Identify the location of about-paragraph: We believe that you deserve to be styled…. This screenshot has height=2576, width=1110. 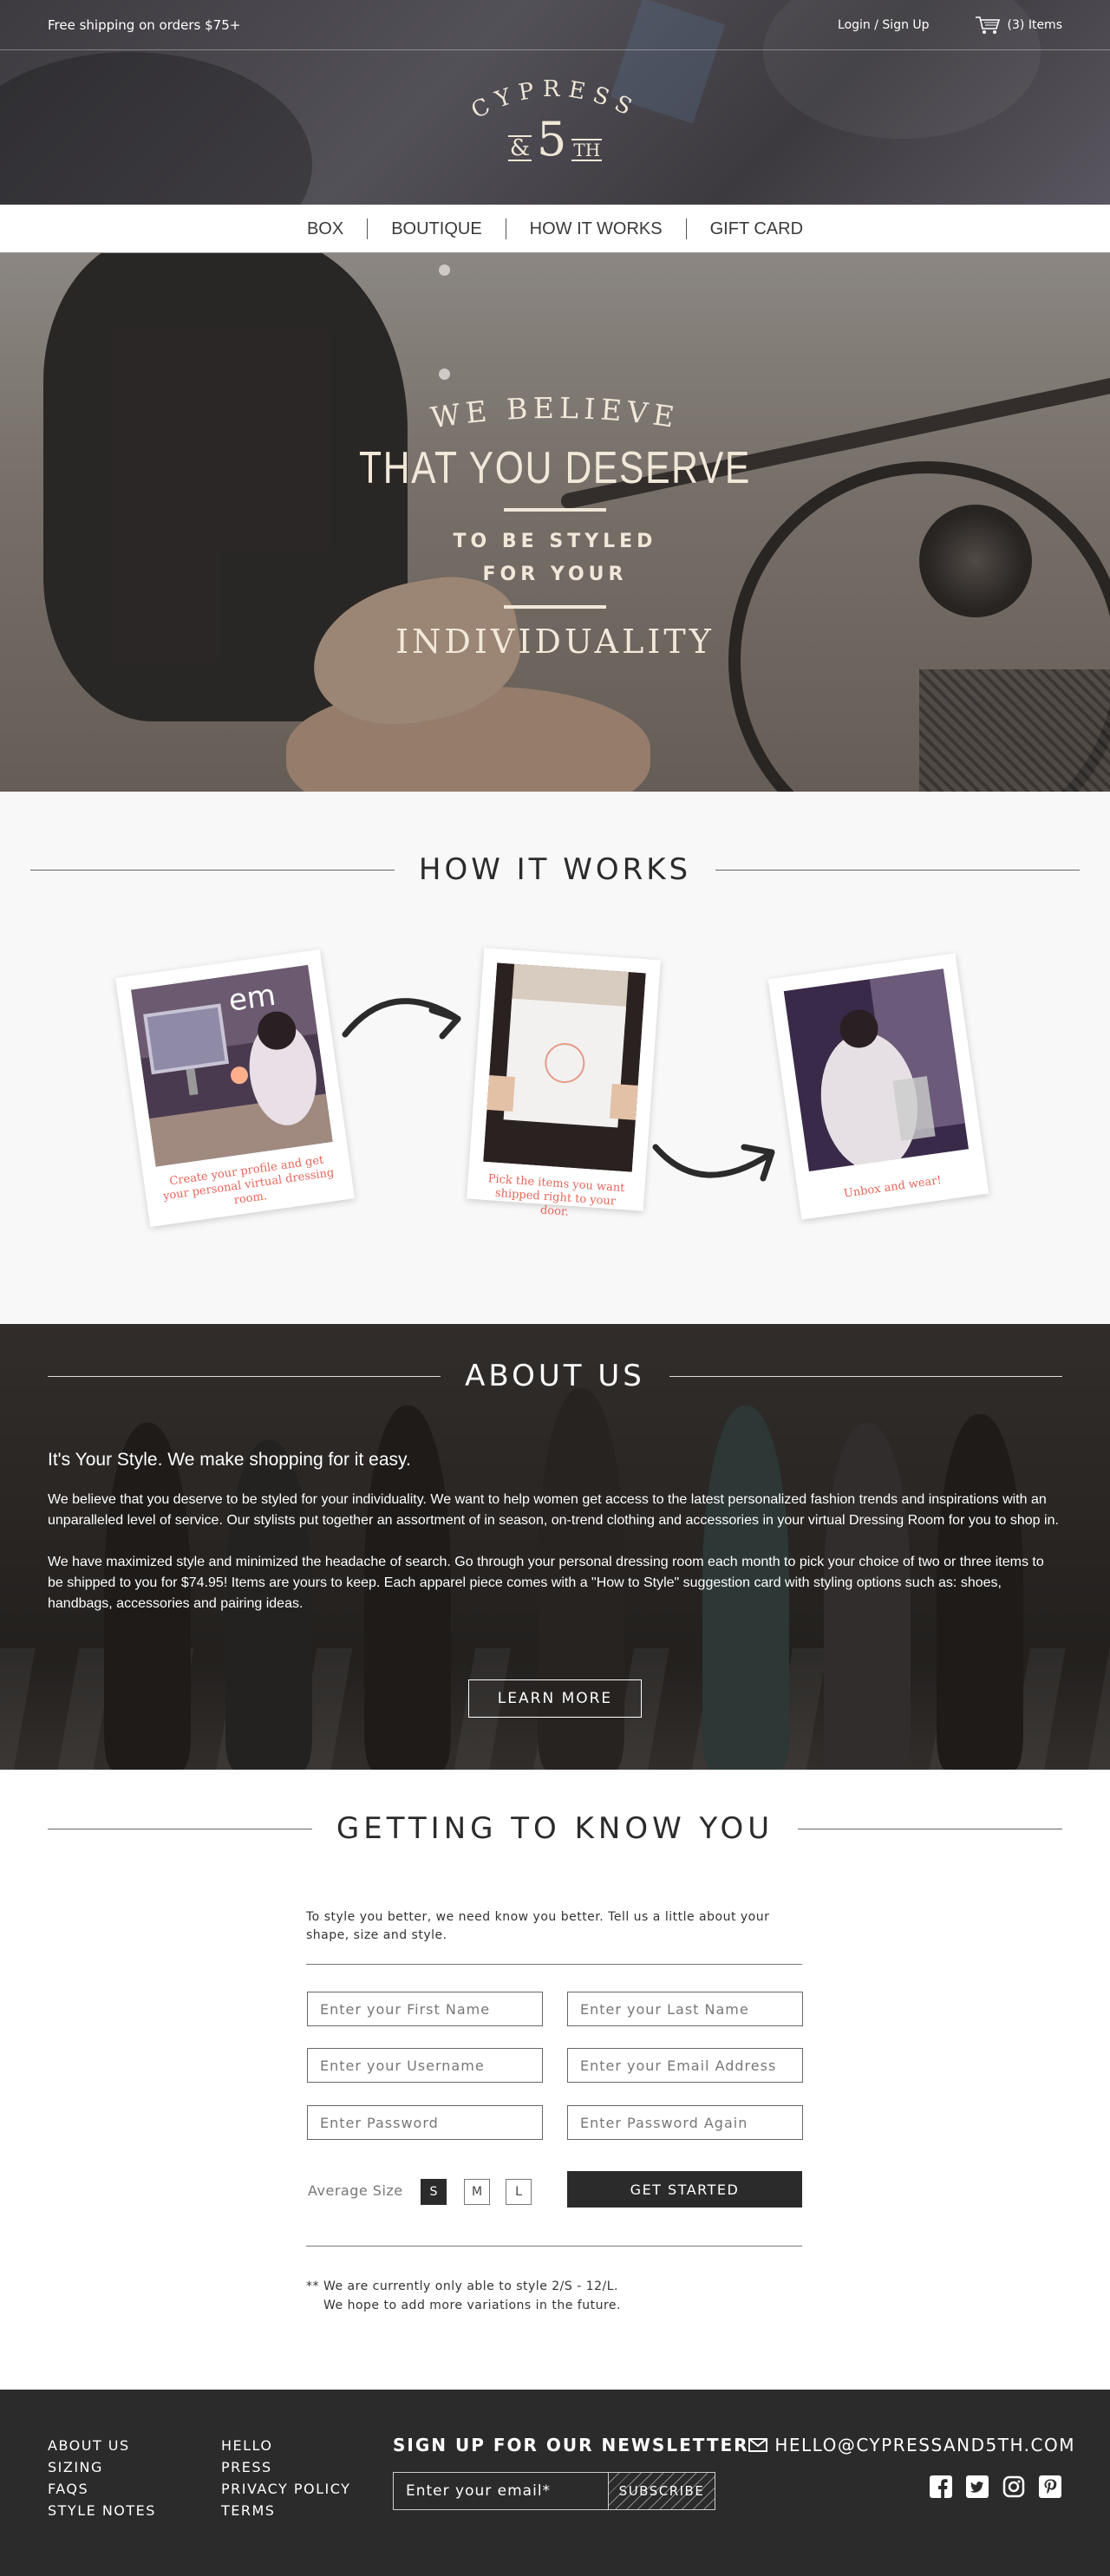
(553, 1510).